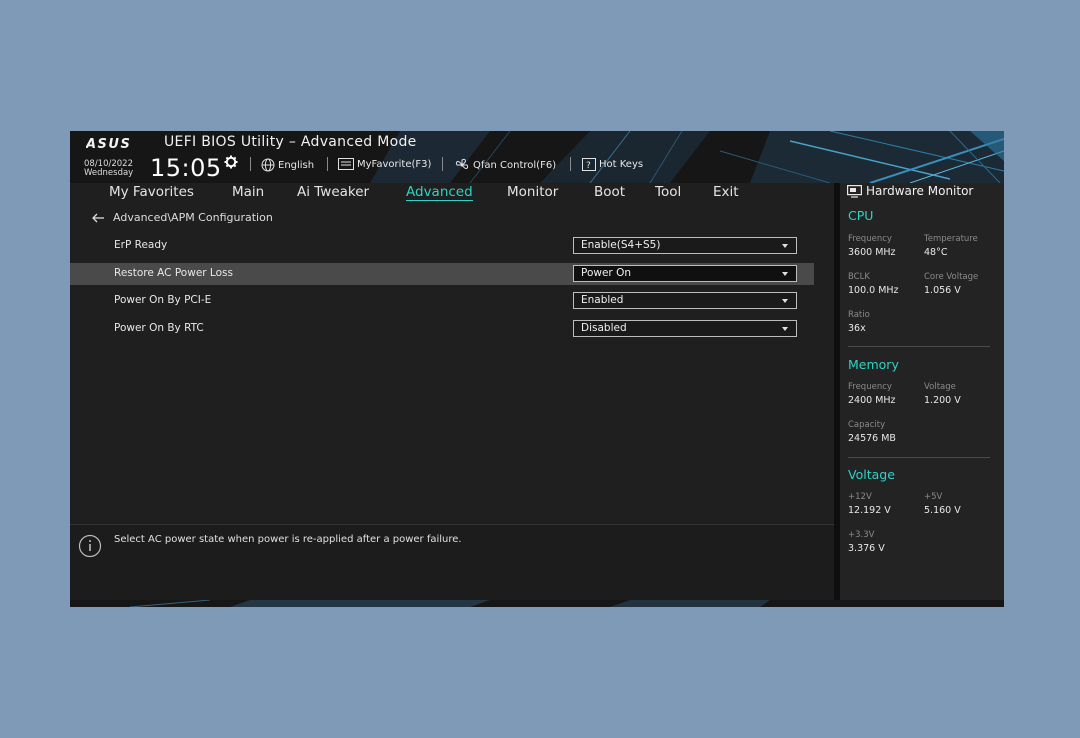 This screenshot has height=738, width=1080. I want to click on asus-logo: ASUS, so click(108, 143).